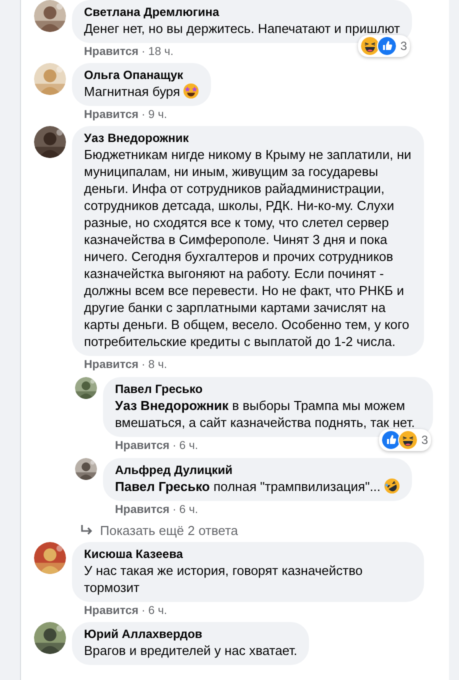  I want to click on author-name: Кисюша Казеева, so click(248, 554).